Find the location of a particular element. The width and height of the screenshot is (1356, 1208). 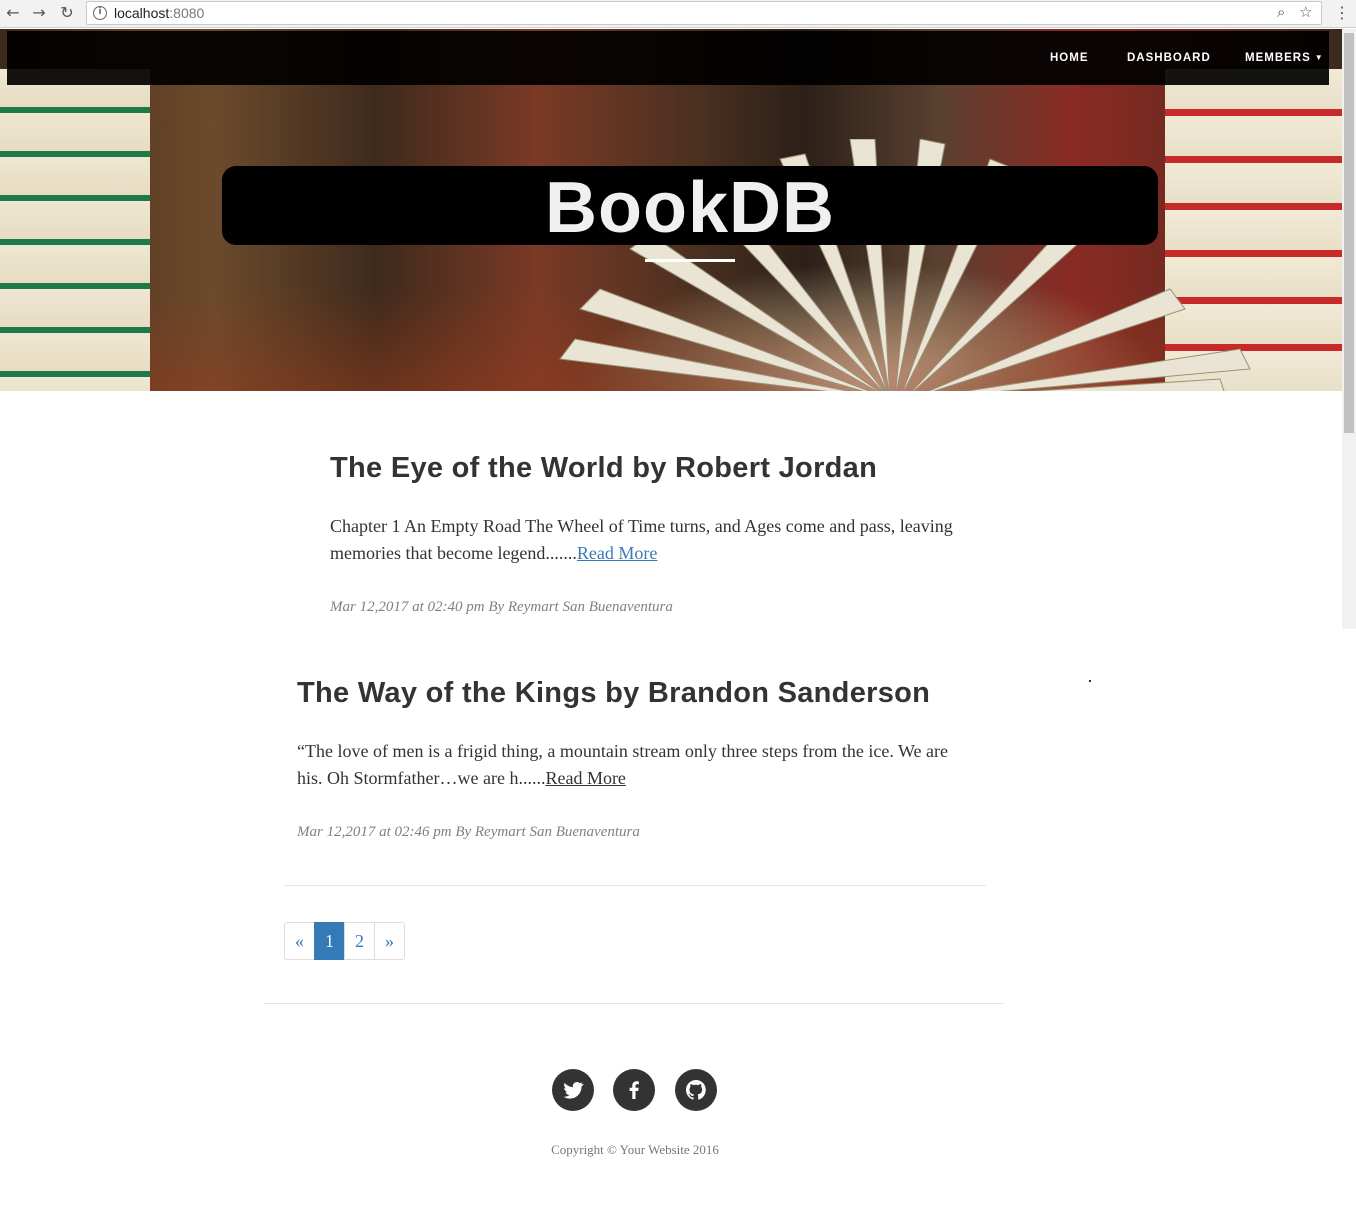

address-bar: i localhost:8080 ⌕ ☆ is located at coordinates (704, 13).